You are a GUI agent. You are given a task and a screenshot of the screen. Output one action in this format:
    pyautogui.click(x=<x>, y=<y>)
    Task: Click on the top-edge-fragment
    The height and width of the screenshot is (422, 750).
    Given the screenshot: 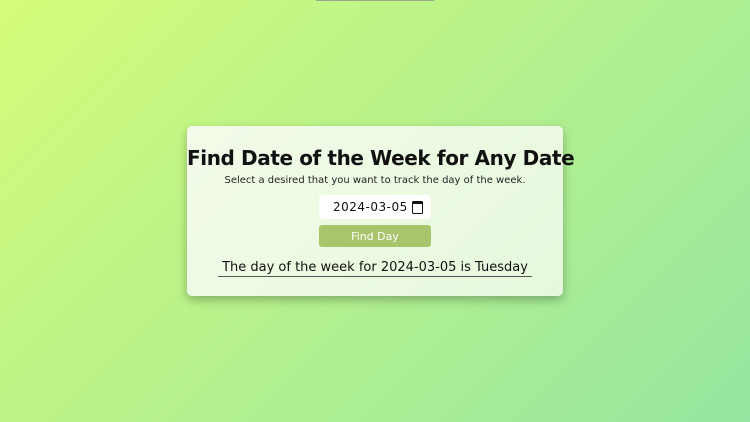 What is the action you would take?
    pyautogui.click(x=375, y=0)
    